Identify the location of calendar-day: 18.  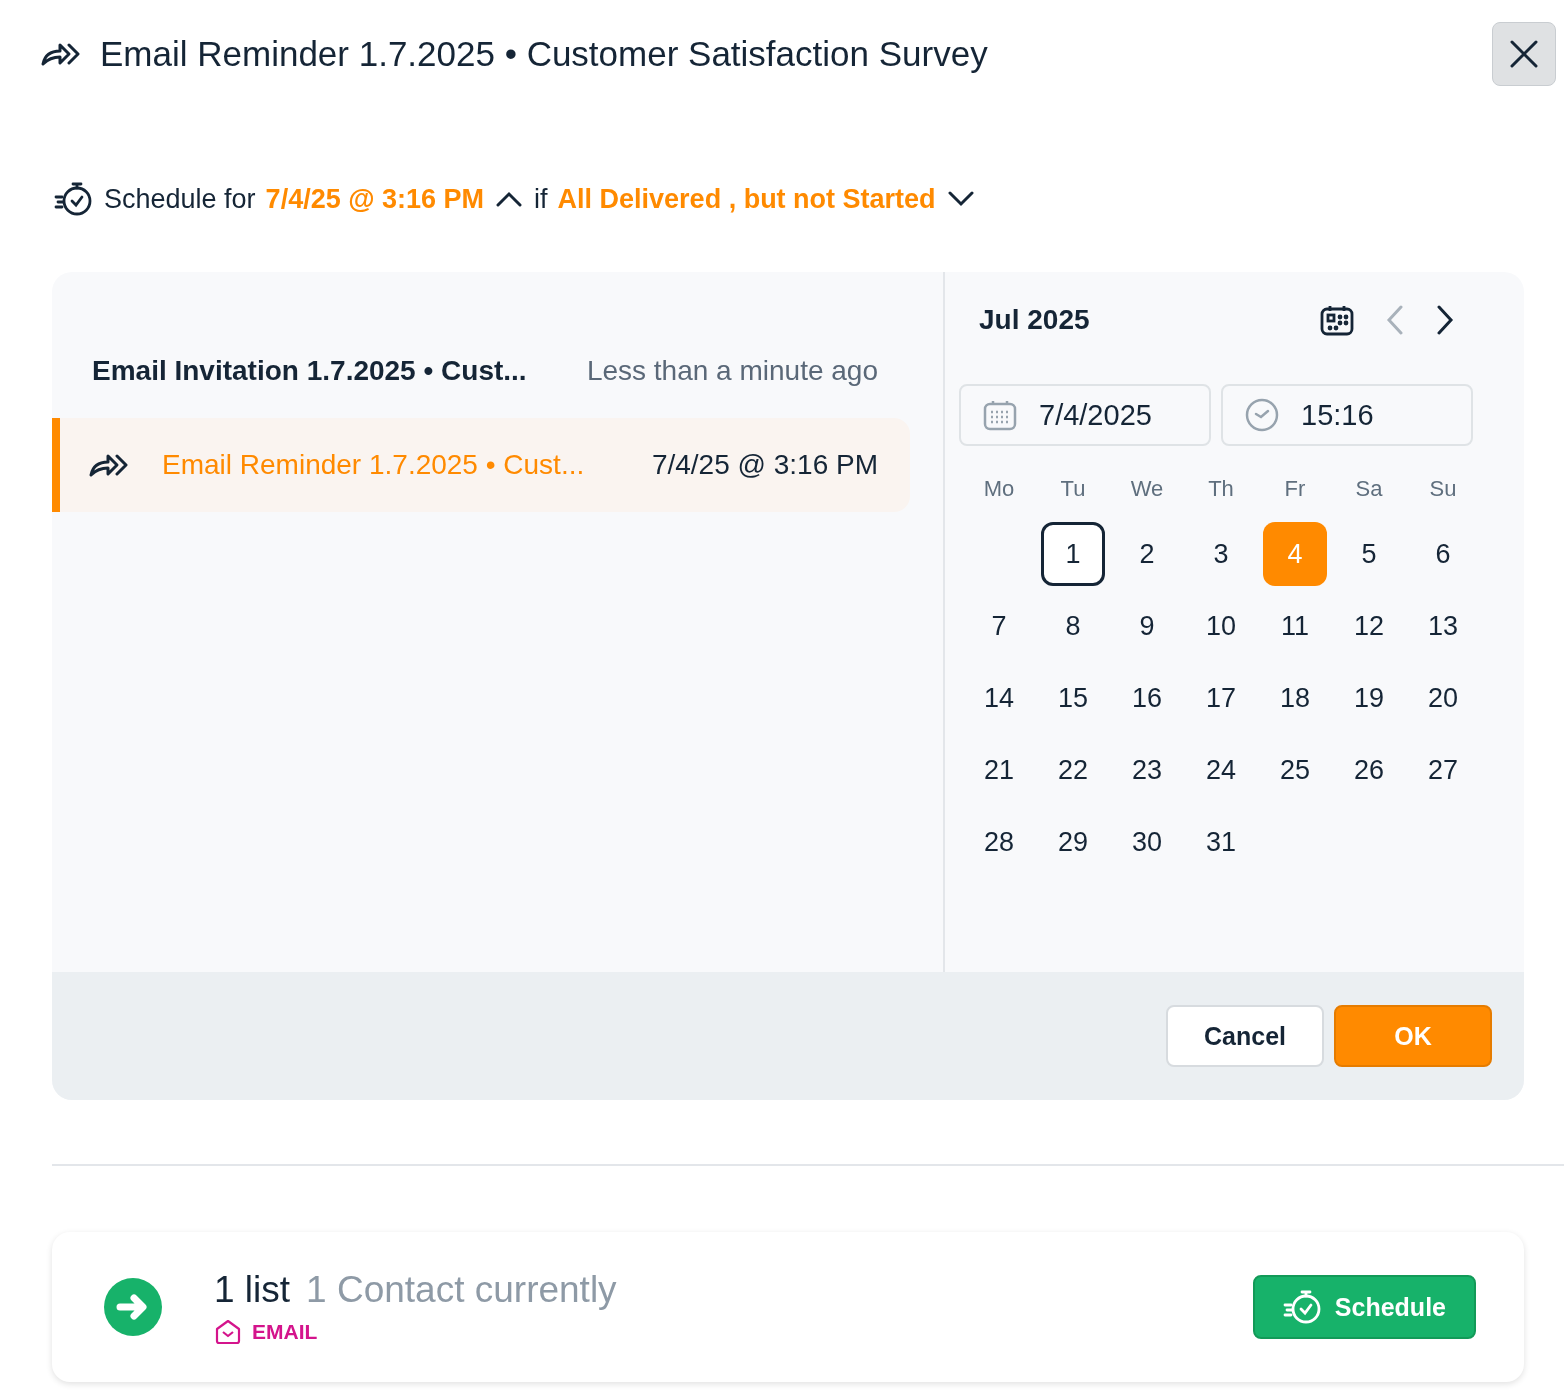
(1295, 698).